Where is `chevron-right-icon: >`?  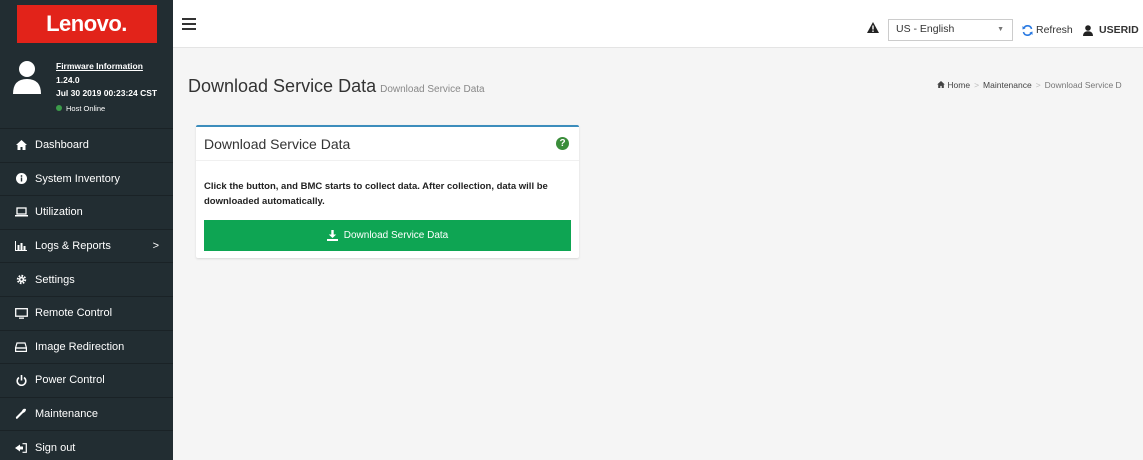
chevron-right-icon: > is located at coordinates (155, 245).